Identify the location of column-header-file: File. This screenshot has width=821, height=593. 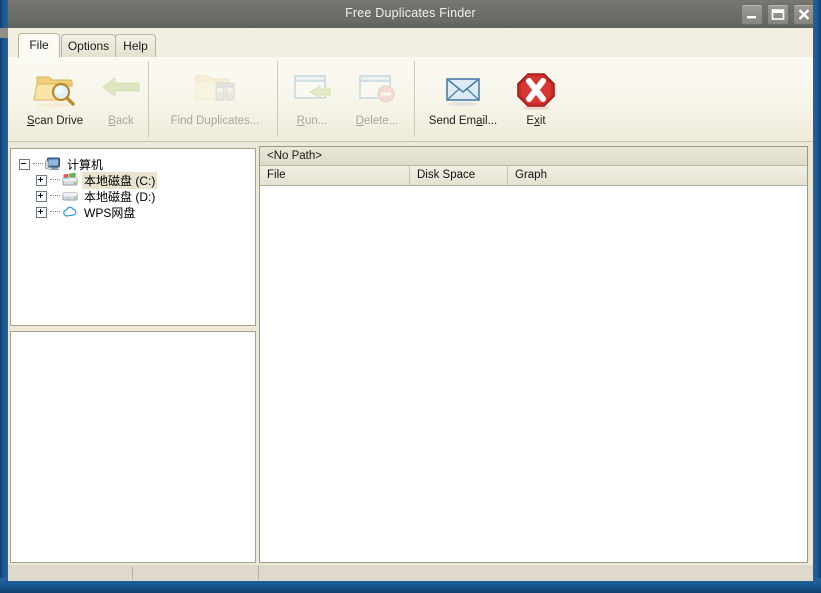
(335, 175).